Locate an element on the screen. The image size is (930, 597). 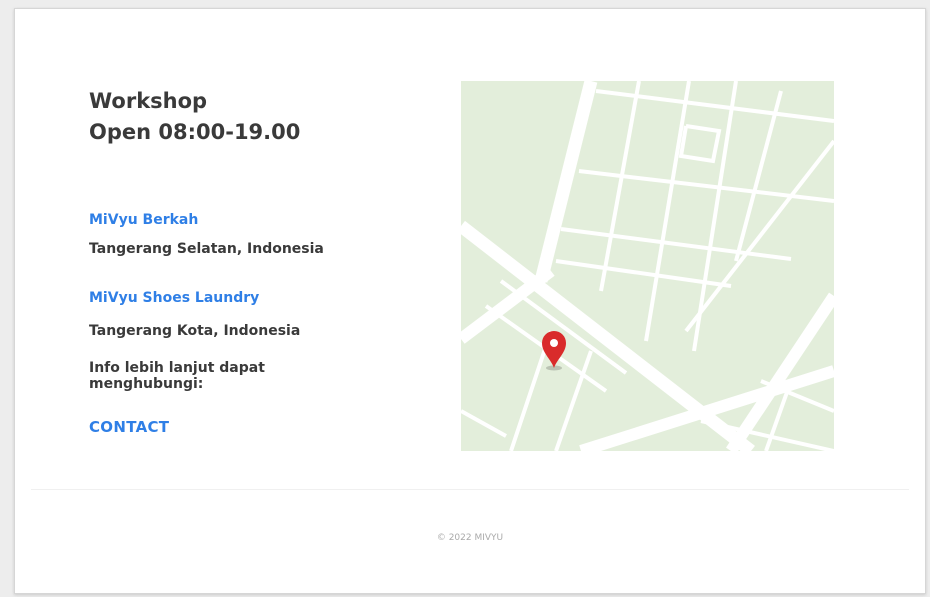
contact-prompt: Info lebih lanjut dapat menghubungi: is located at coordinates (177, 376).